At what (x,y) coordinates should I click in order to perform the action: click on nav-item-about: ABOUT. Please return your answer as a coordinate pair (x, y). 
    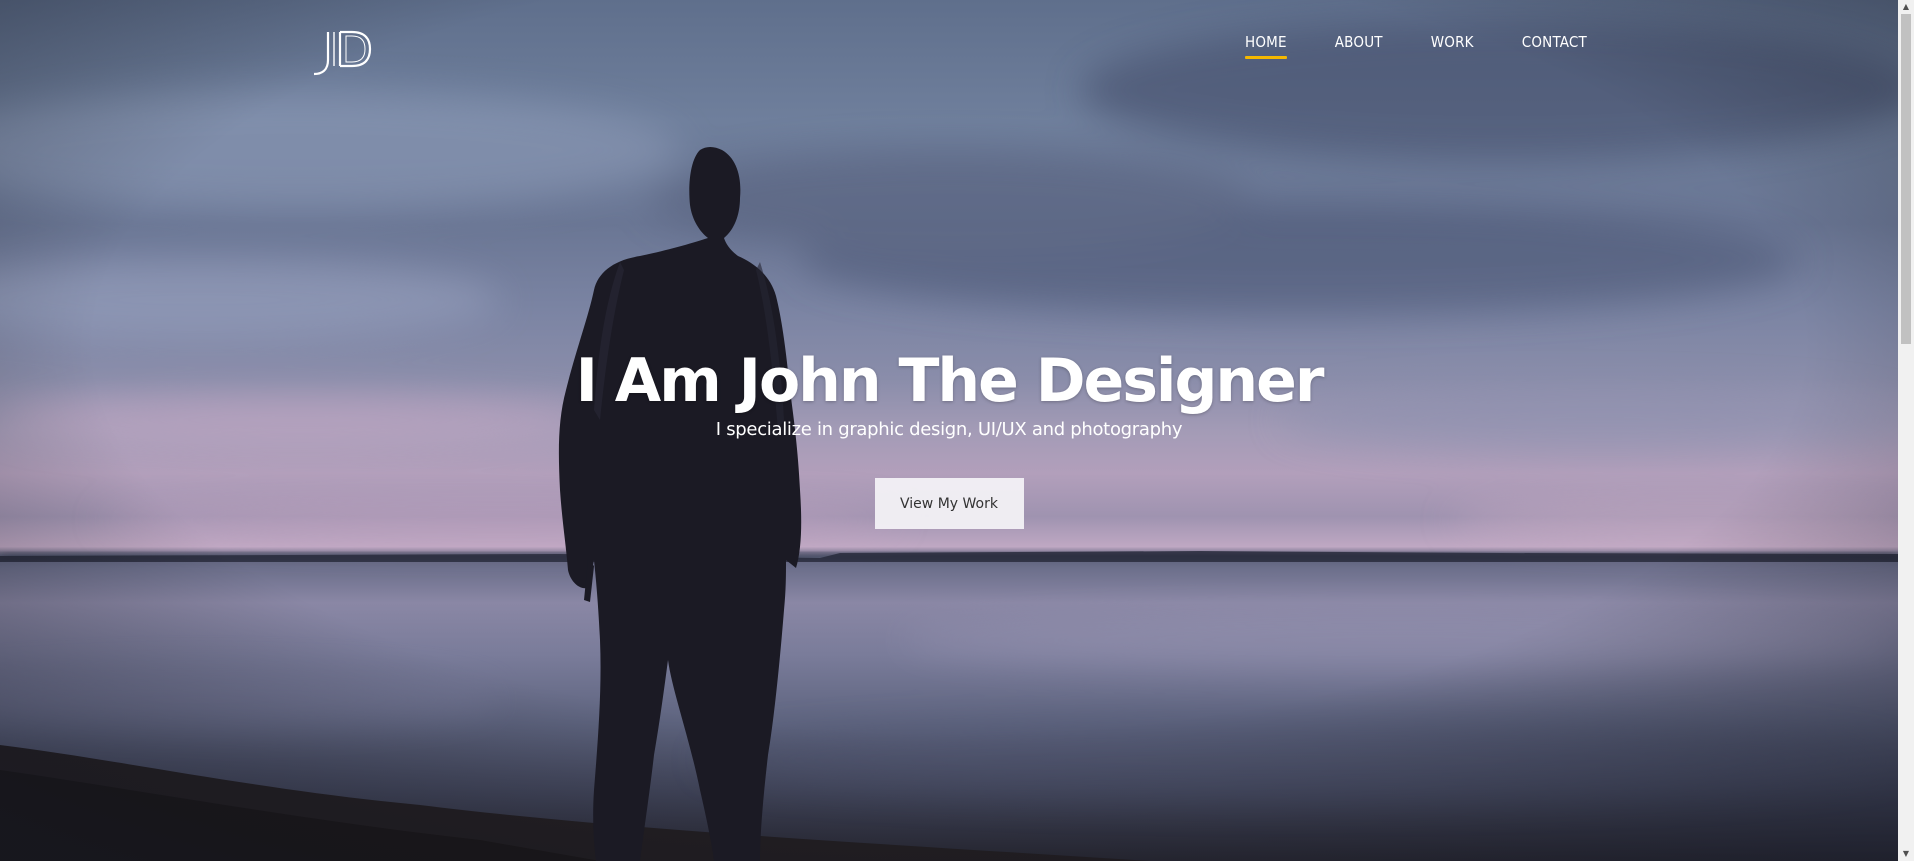
    Looking at the image, I should click on (1359, 46).